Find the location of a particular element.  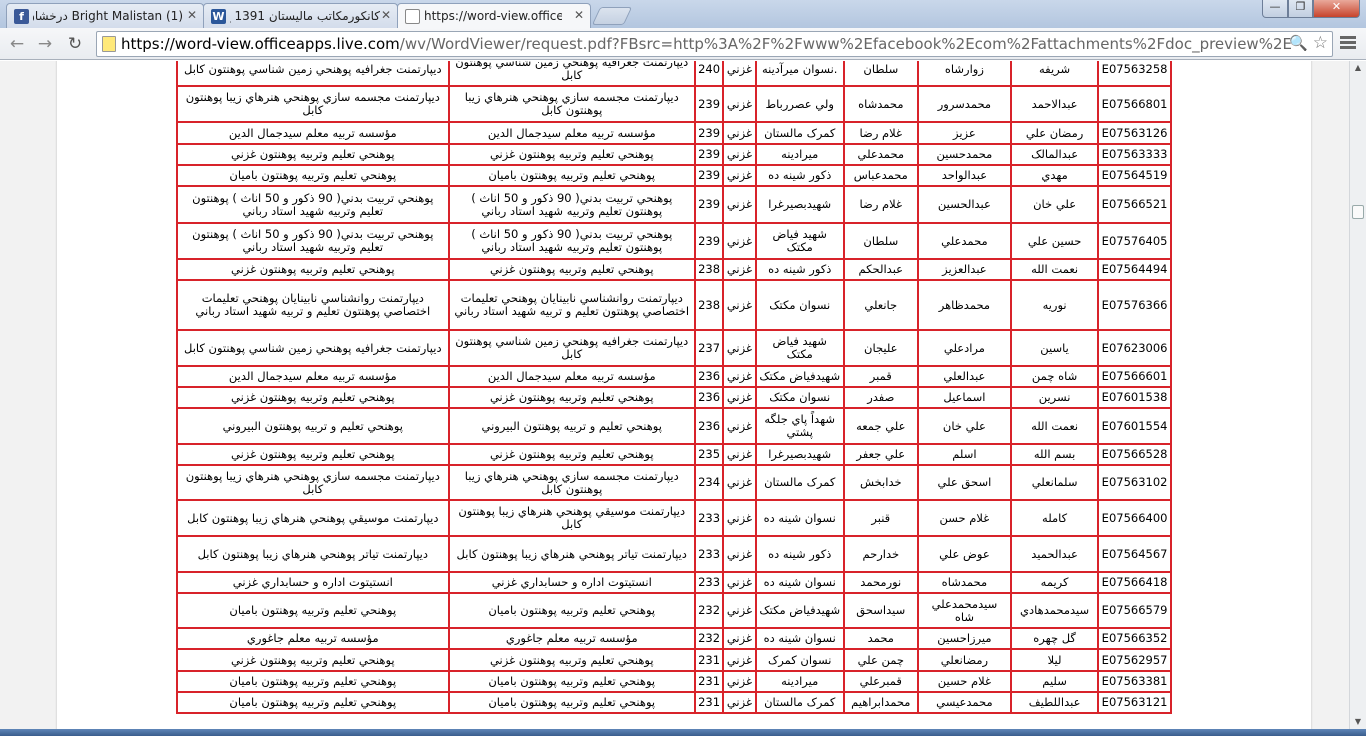

tab-title: https://word-view.officeap is located at coordinates (493, 16).